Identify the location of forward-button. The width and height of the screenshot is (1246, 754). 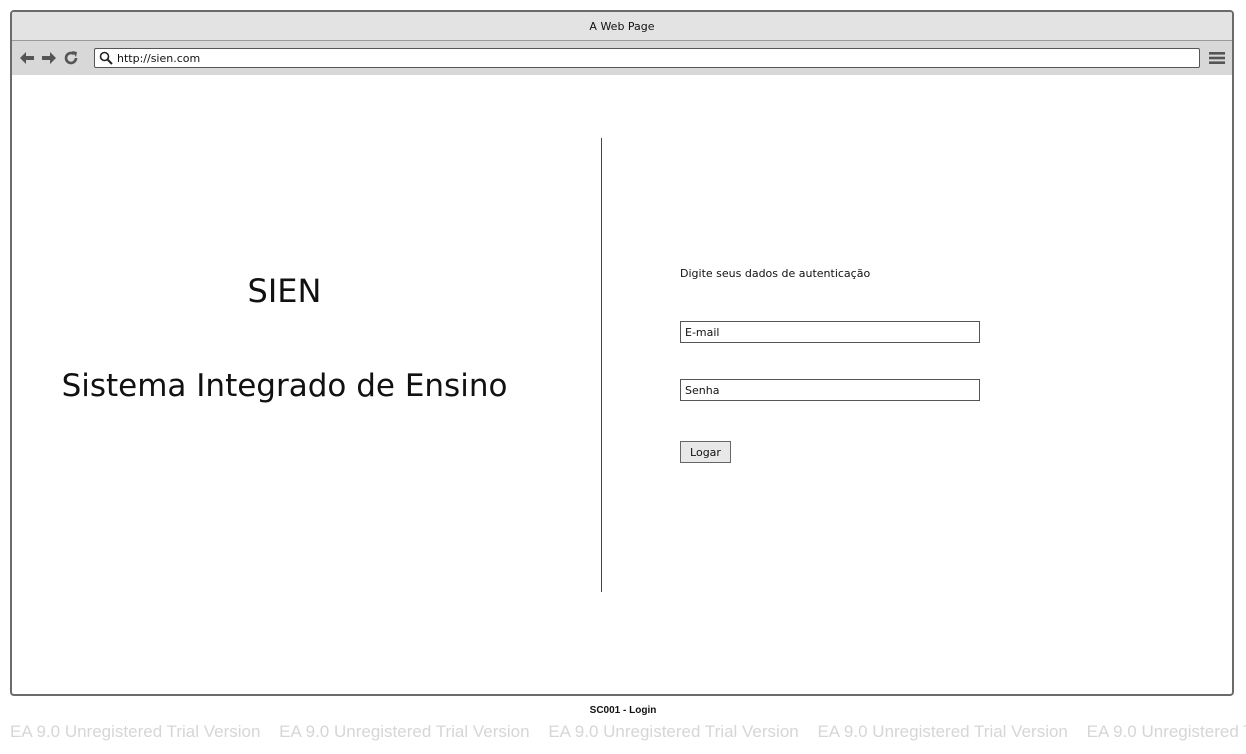
(49, 58).